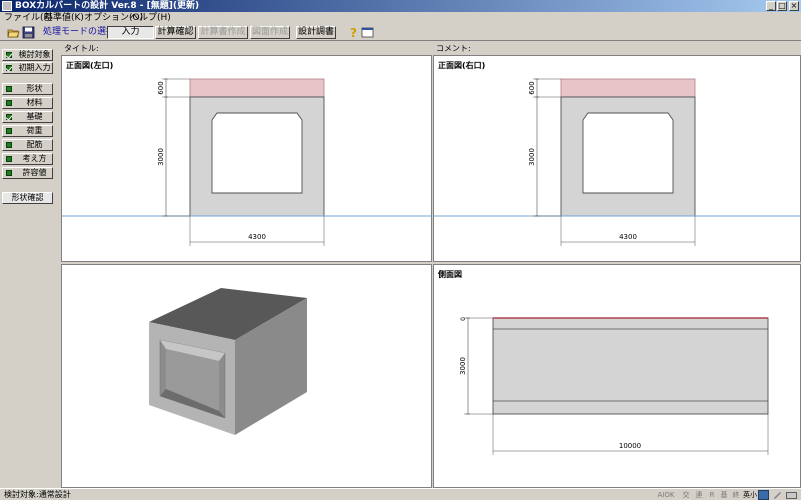  What do you see at coordinates (37, 494) in the screenshot?
I see `status-text: 検討対象:通常設計` at bounding box center [37, 494].